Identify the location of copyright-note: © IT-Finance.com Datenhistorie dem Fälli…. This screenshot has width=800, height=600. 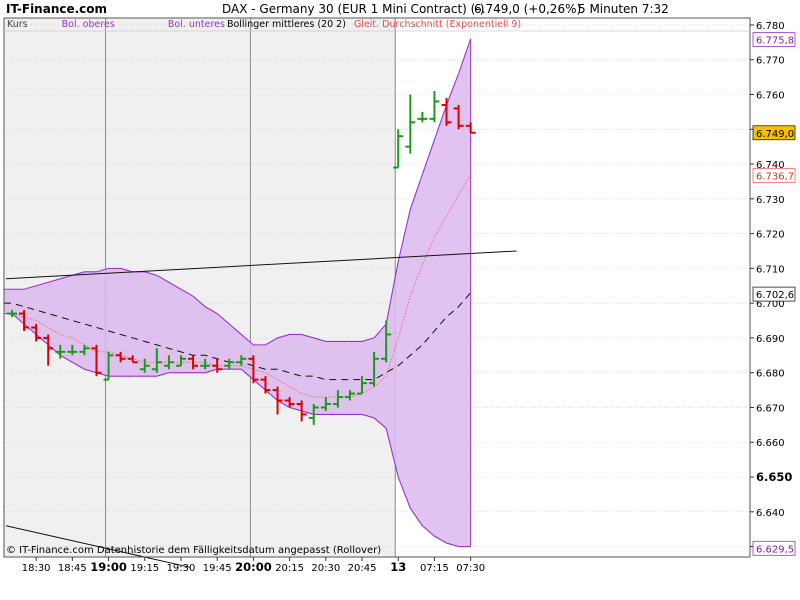
(193, 550).